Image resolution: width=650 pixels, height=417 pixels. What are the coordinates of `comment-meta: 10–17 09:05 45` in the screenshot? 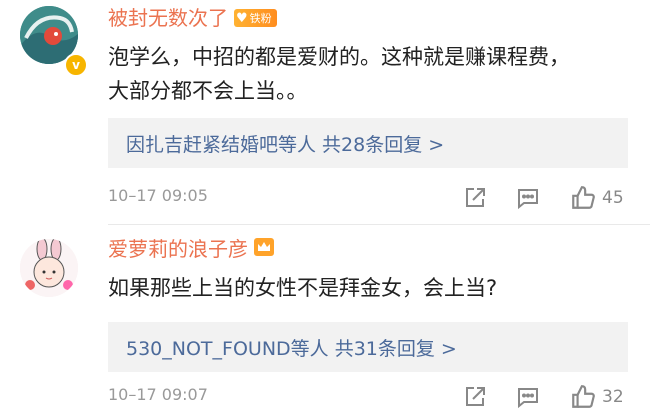 It's located at (379, 198).